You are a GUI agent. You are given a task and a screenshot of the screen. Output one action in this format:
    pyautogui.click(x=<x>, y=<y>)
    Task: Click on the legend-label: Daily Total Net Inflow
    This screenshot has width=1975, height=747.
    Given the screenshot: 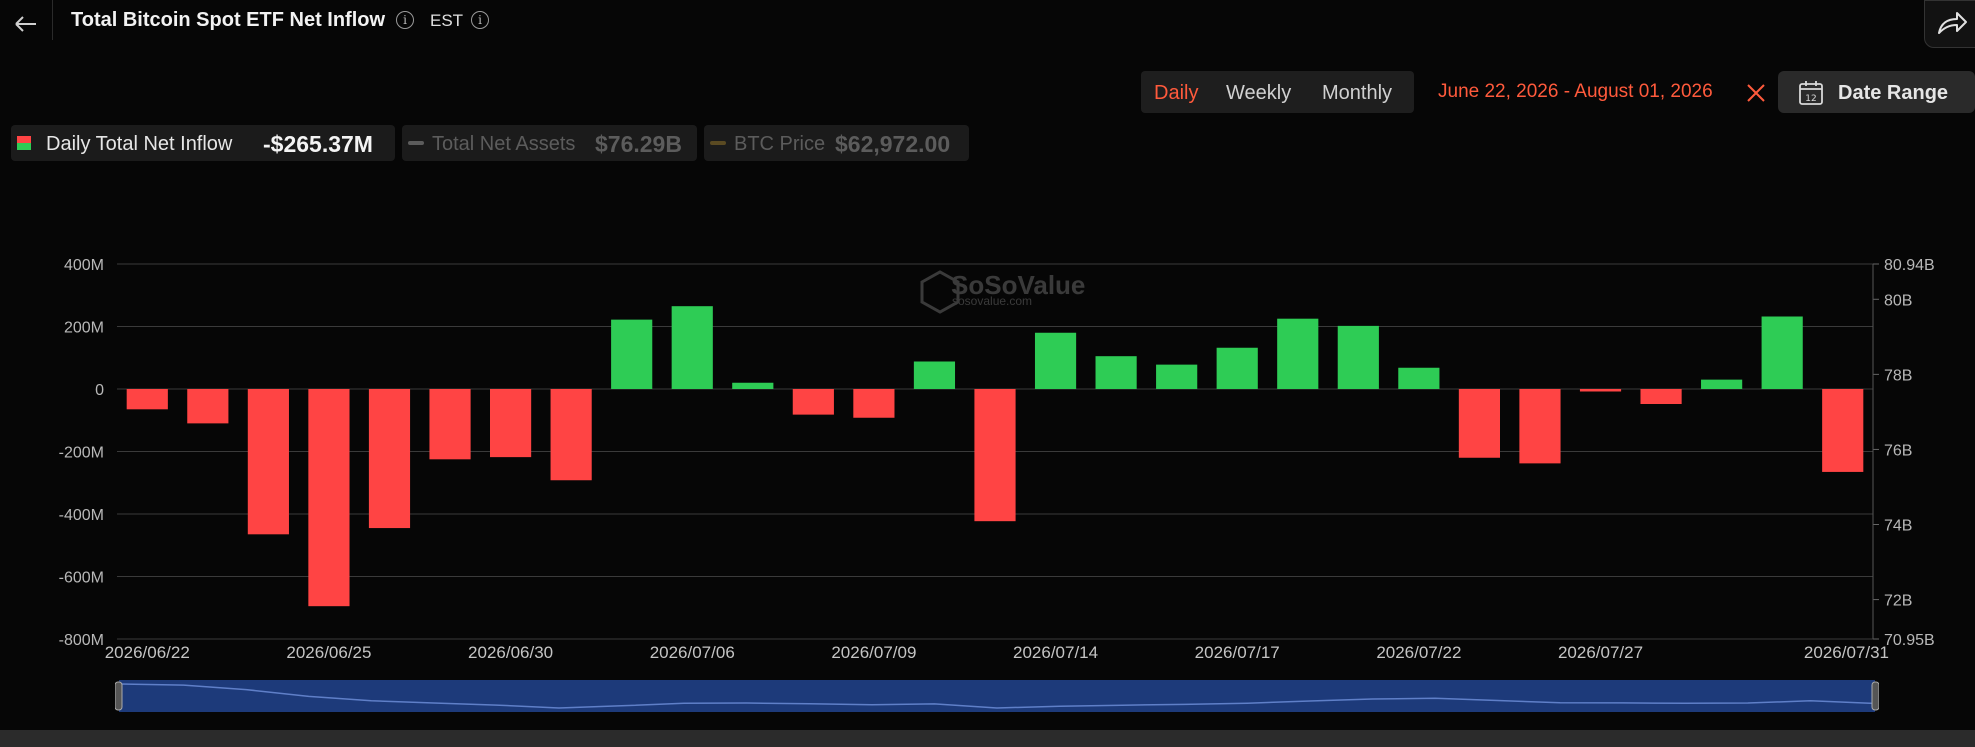 What is the action you would take?
    pyautogui.click(x=139, y=144)
    